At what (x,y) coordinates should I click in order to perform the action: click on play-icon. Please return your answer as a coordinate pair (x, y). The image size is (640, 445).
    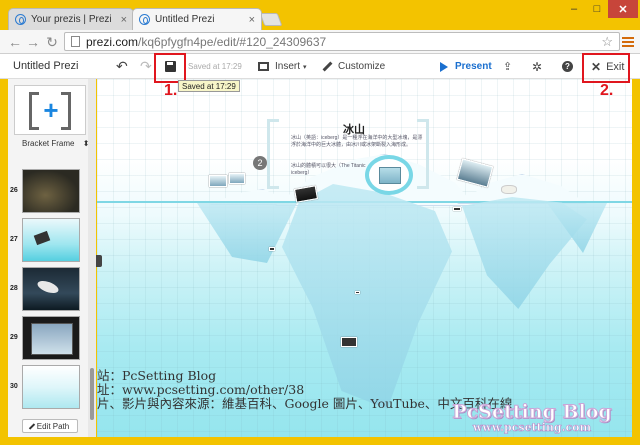
    Looking at the image, I should click on (444, 66).